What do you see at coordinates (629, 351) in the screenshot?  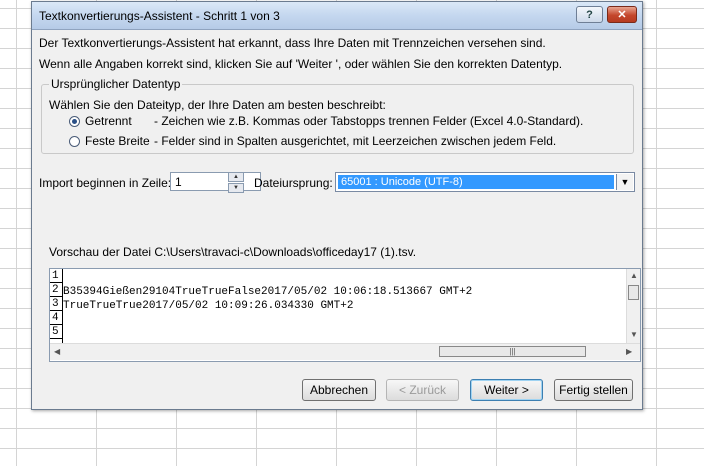 I see `scroll-right-icon: ▶` at bounding box center [629, 351].